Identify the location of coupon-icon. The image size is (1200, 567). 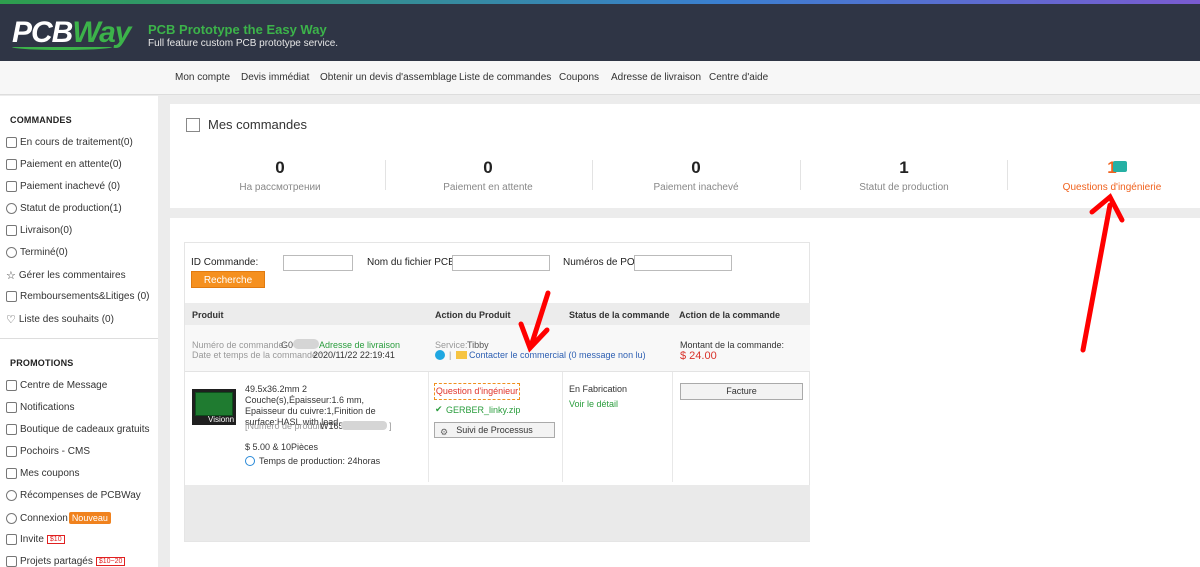
(11, 473).